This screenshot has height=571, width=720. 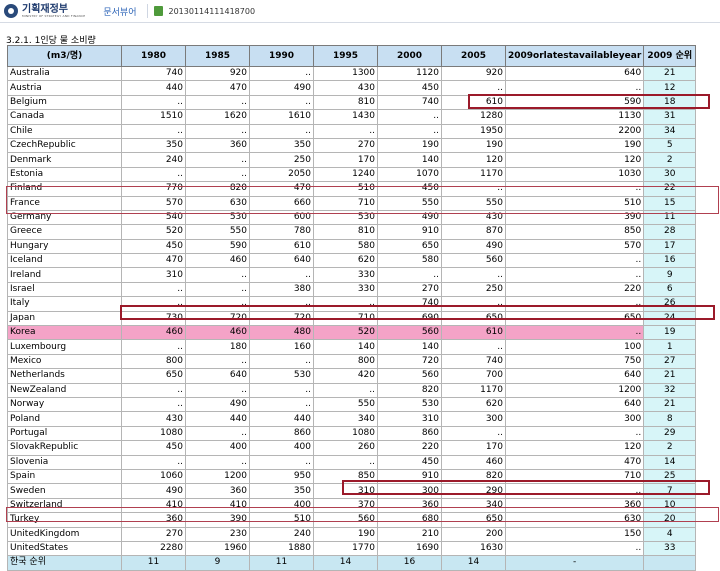 I want to click on value-cell: 910, so click(x=409, y=232).